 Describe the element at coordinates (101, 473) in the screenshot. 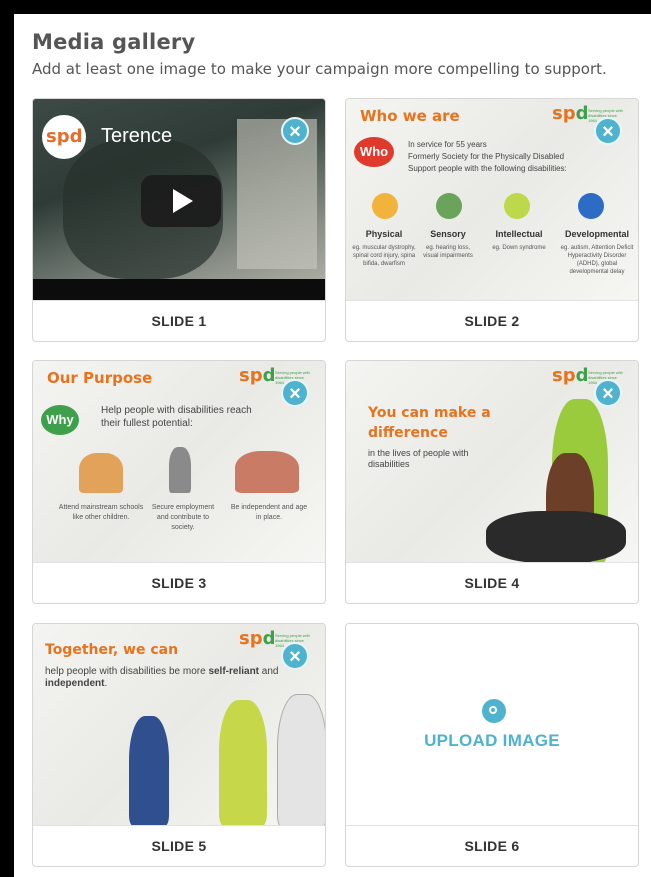

I see `children-illustration` at that location.